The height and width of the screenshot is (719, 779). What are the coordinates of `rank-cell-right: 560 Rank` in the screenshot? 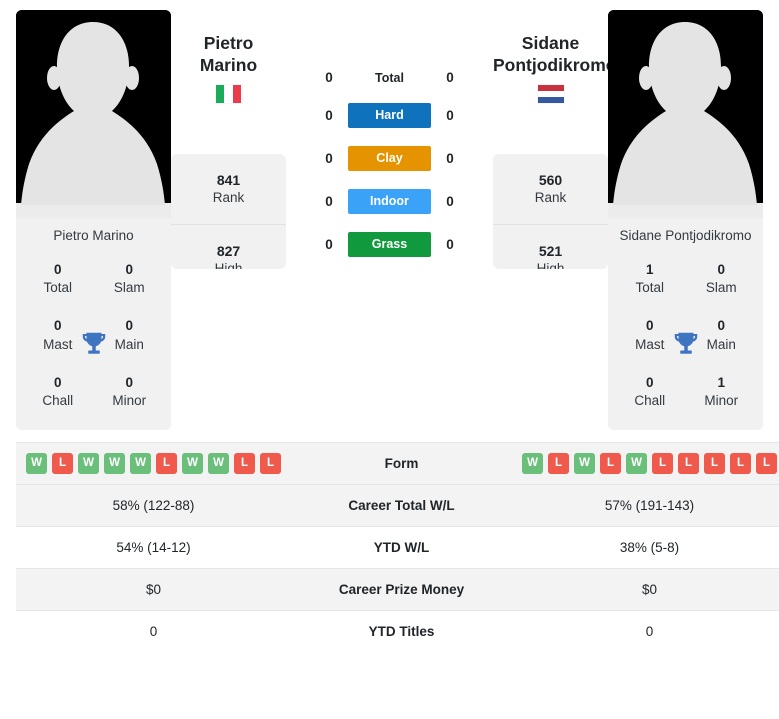 It's located at (550, 189).